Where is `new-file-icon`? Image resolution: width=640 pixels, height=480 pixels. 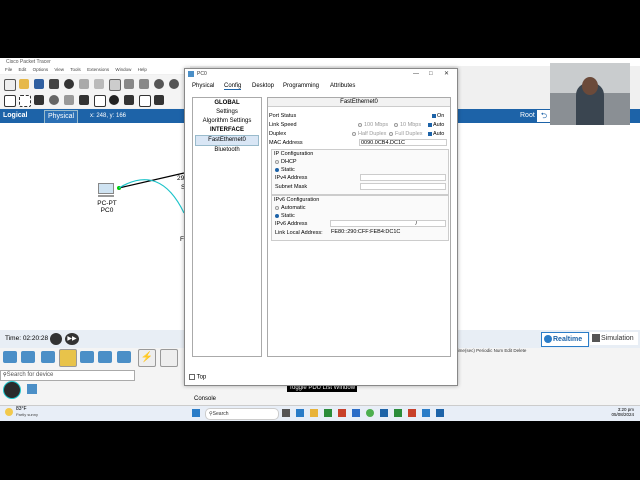 new-file-icon is located at coordinates (10, 85).